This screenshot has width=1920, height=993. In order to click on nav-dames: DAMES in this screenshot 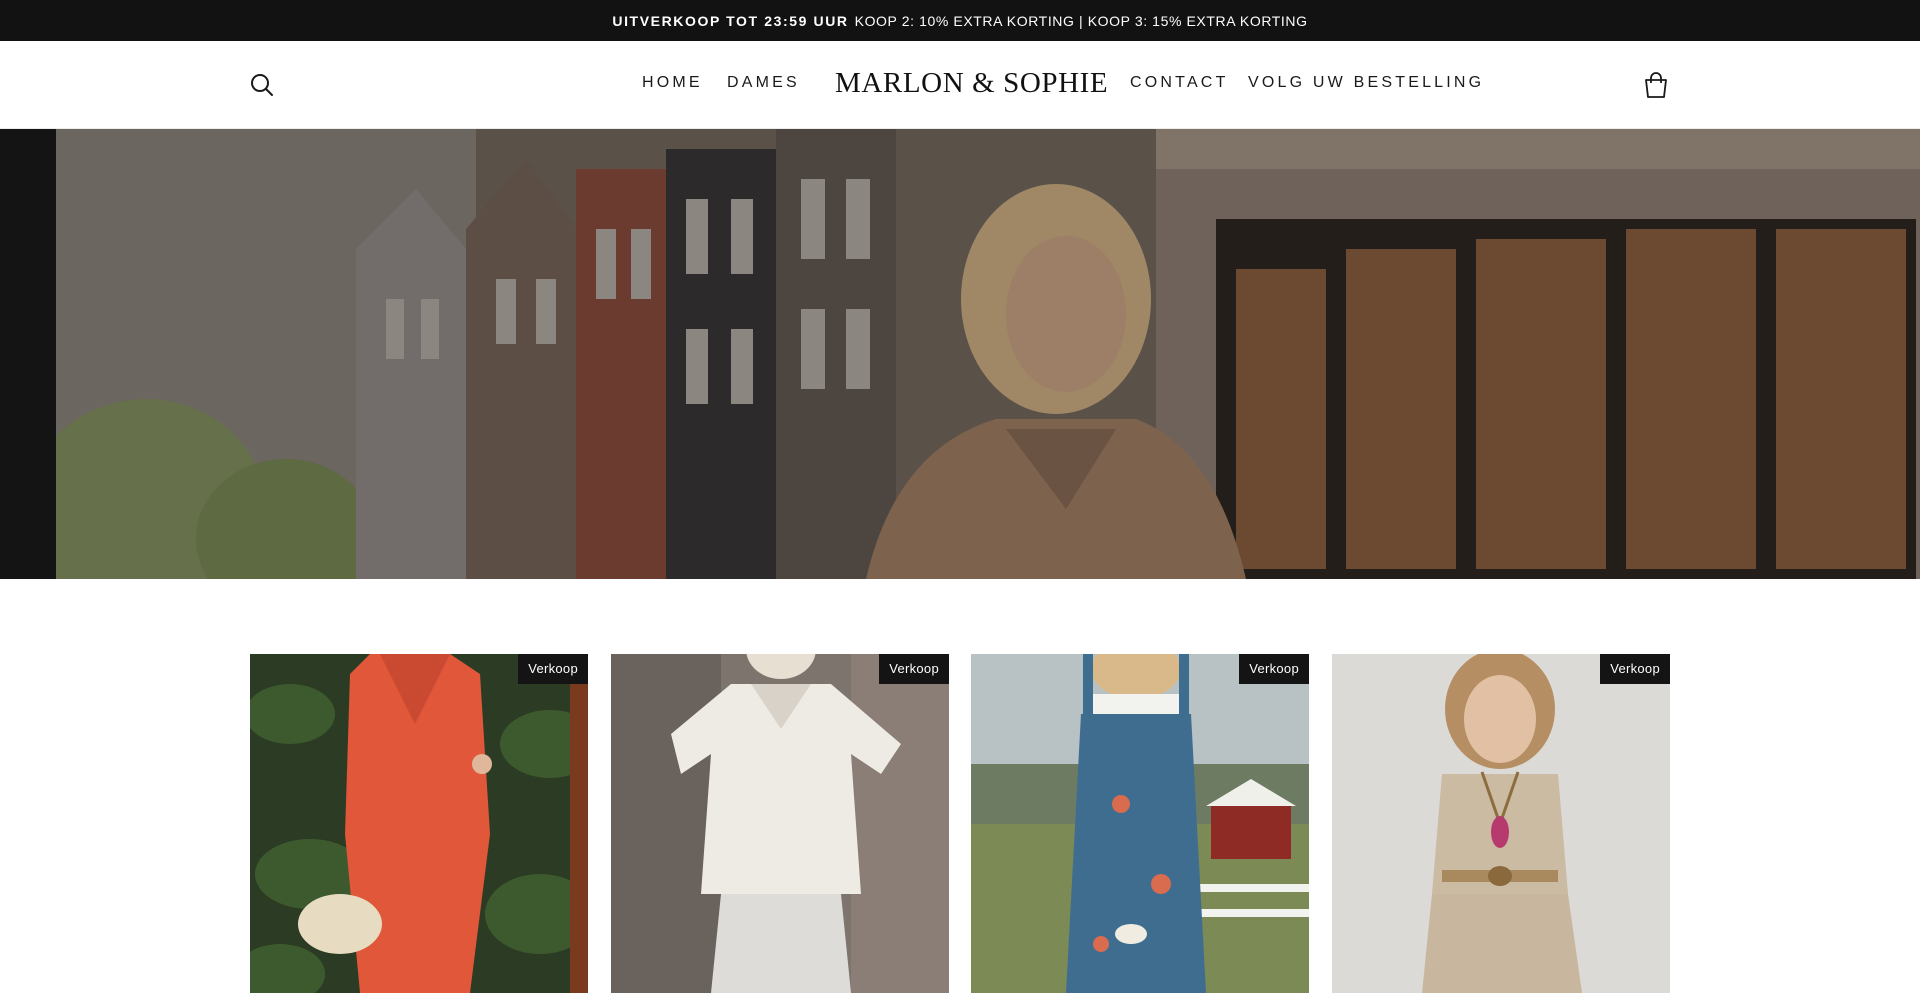, I will do `click(763, 83)`.